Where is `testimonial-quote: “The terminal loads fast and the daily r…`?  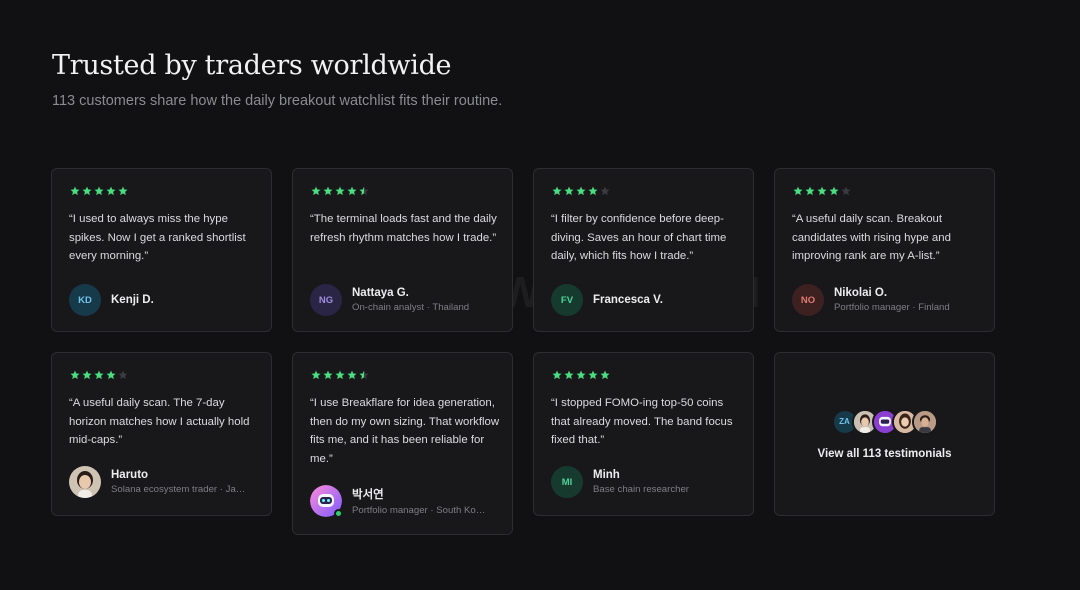 testimonial-quote: “The terminal loads fast and the daily r… is located at coordinates (403, 228).